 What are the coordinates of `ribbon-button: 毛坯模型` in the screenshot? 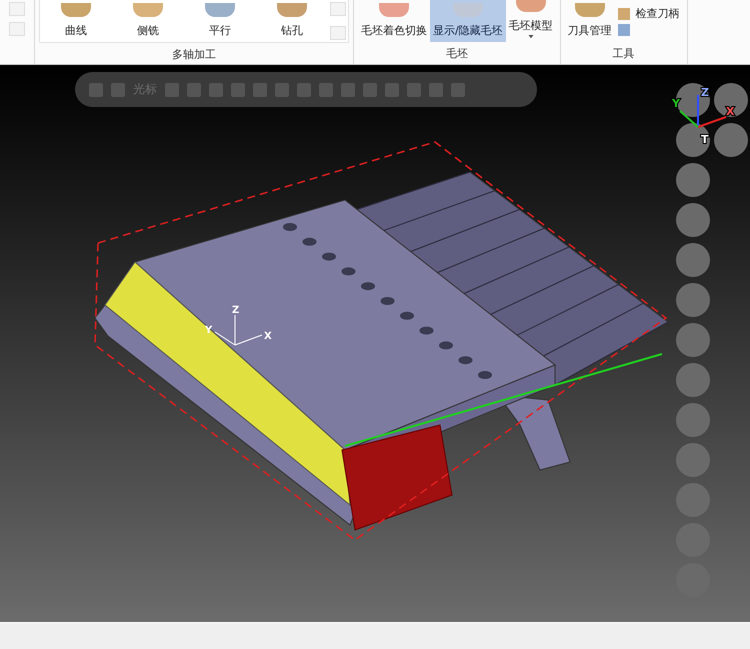 It's located at (531, 21).